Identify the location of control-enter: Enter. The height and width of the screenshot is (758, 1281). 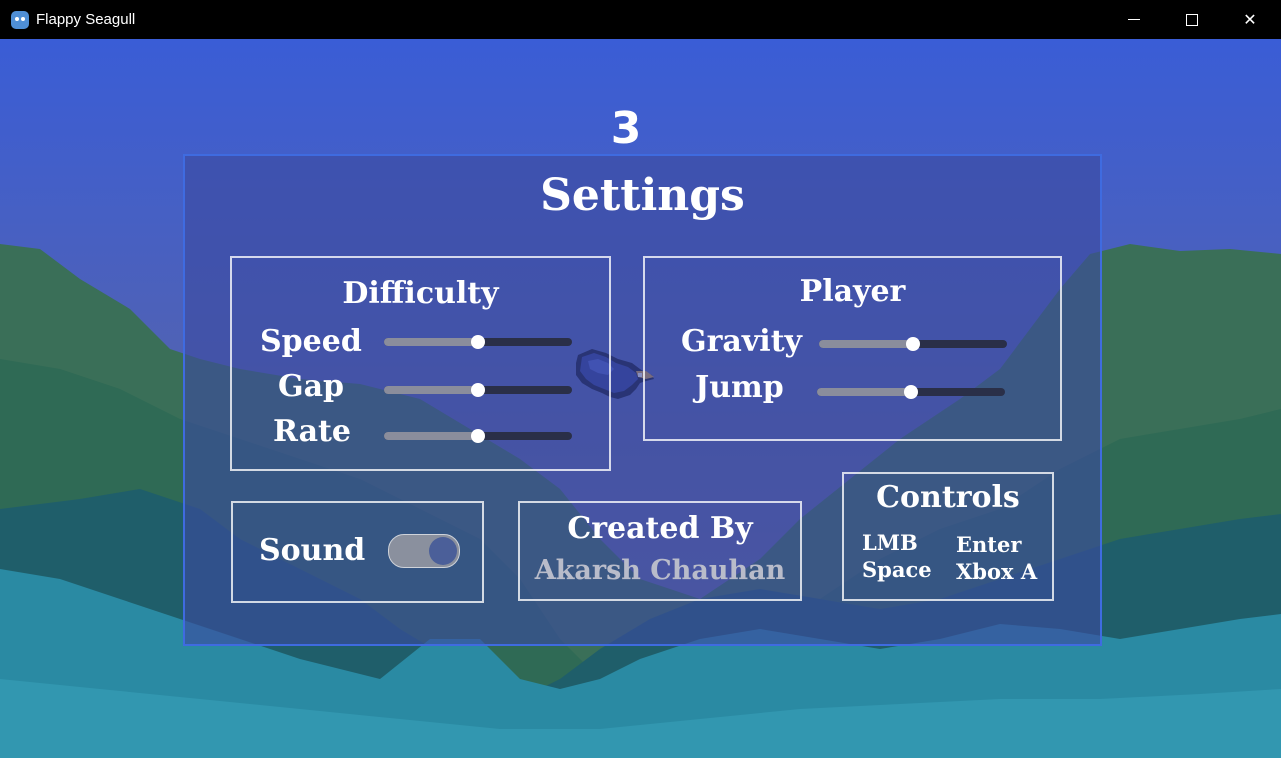
(989, 544).